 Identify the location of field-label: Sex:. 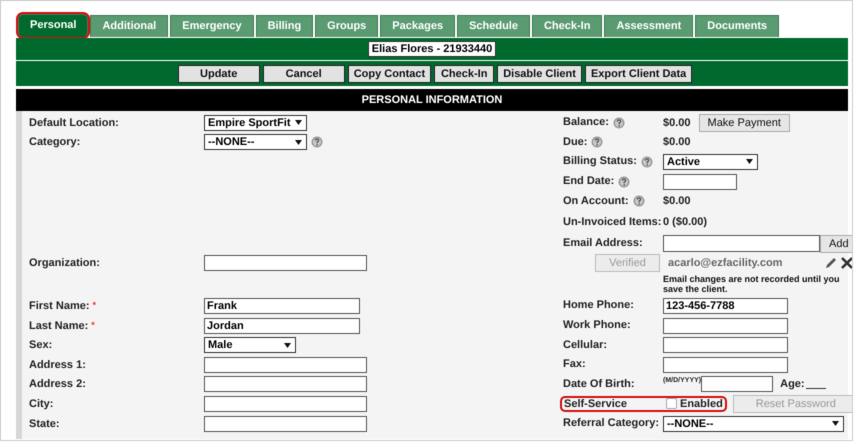
(40, 345).